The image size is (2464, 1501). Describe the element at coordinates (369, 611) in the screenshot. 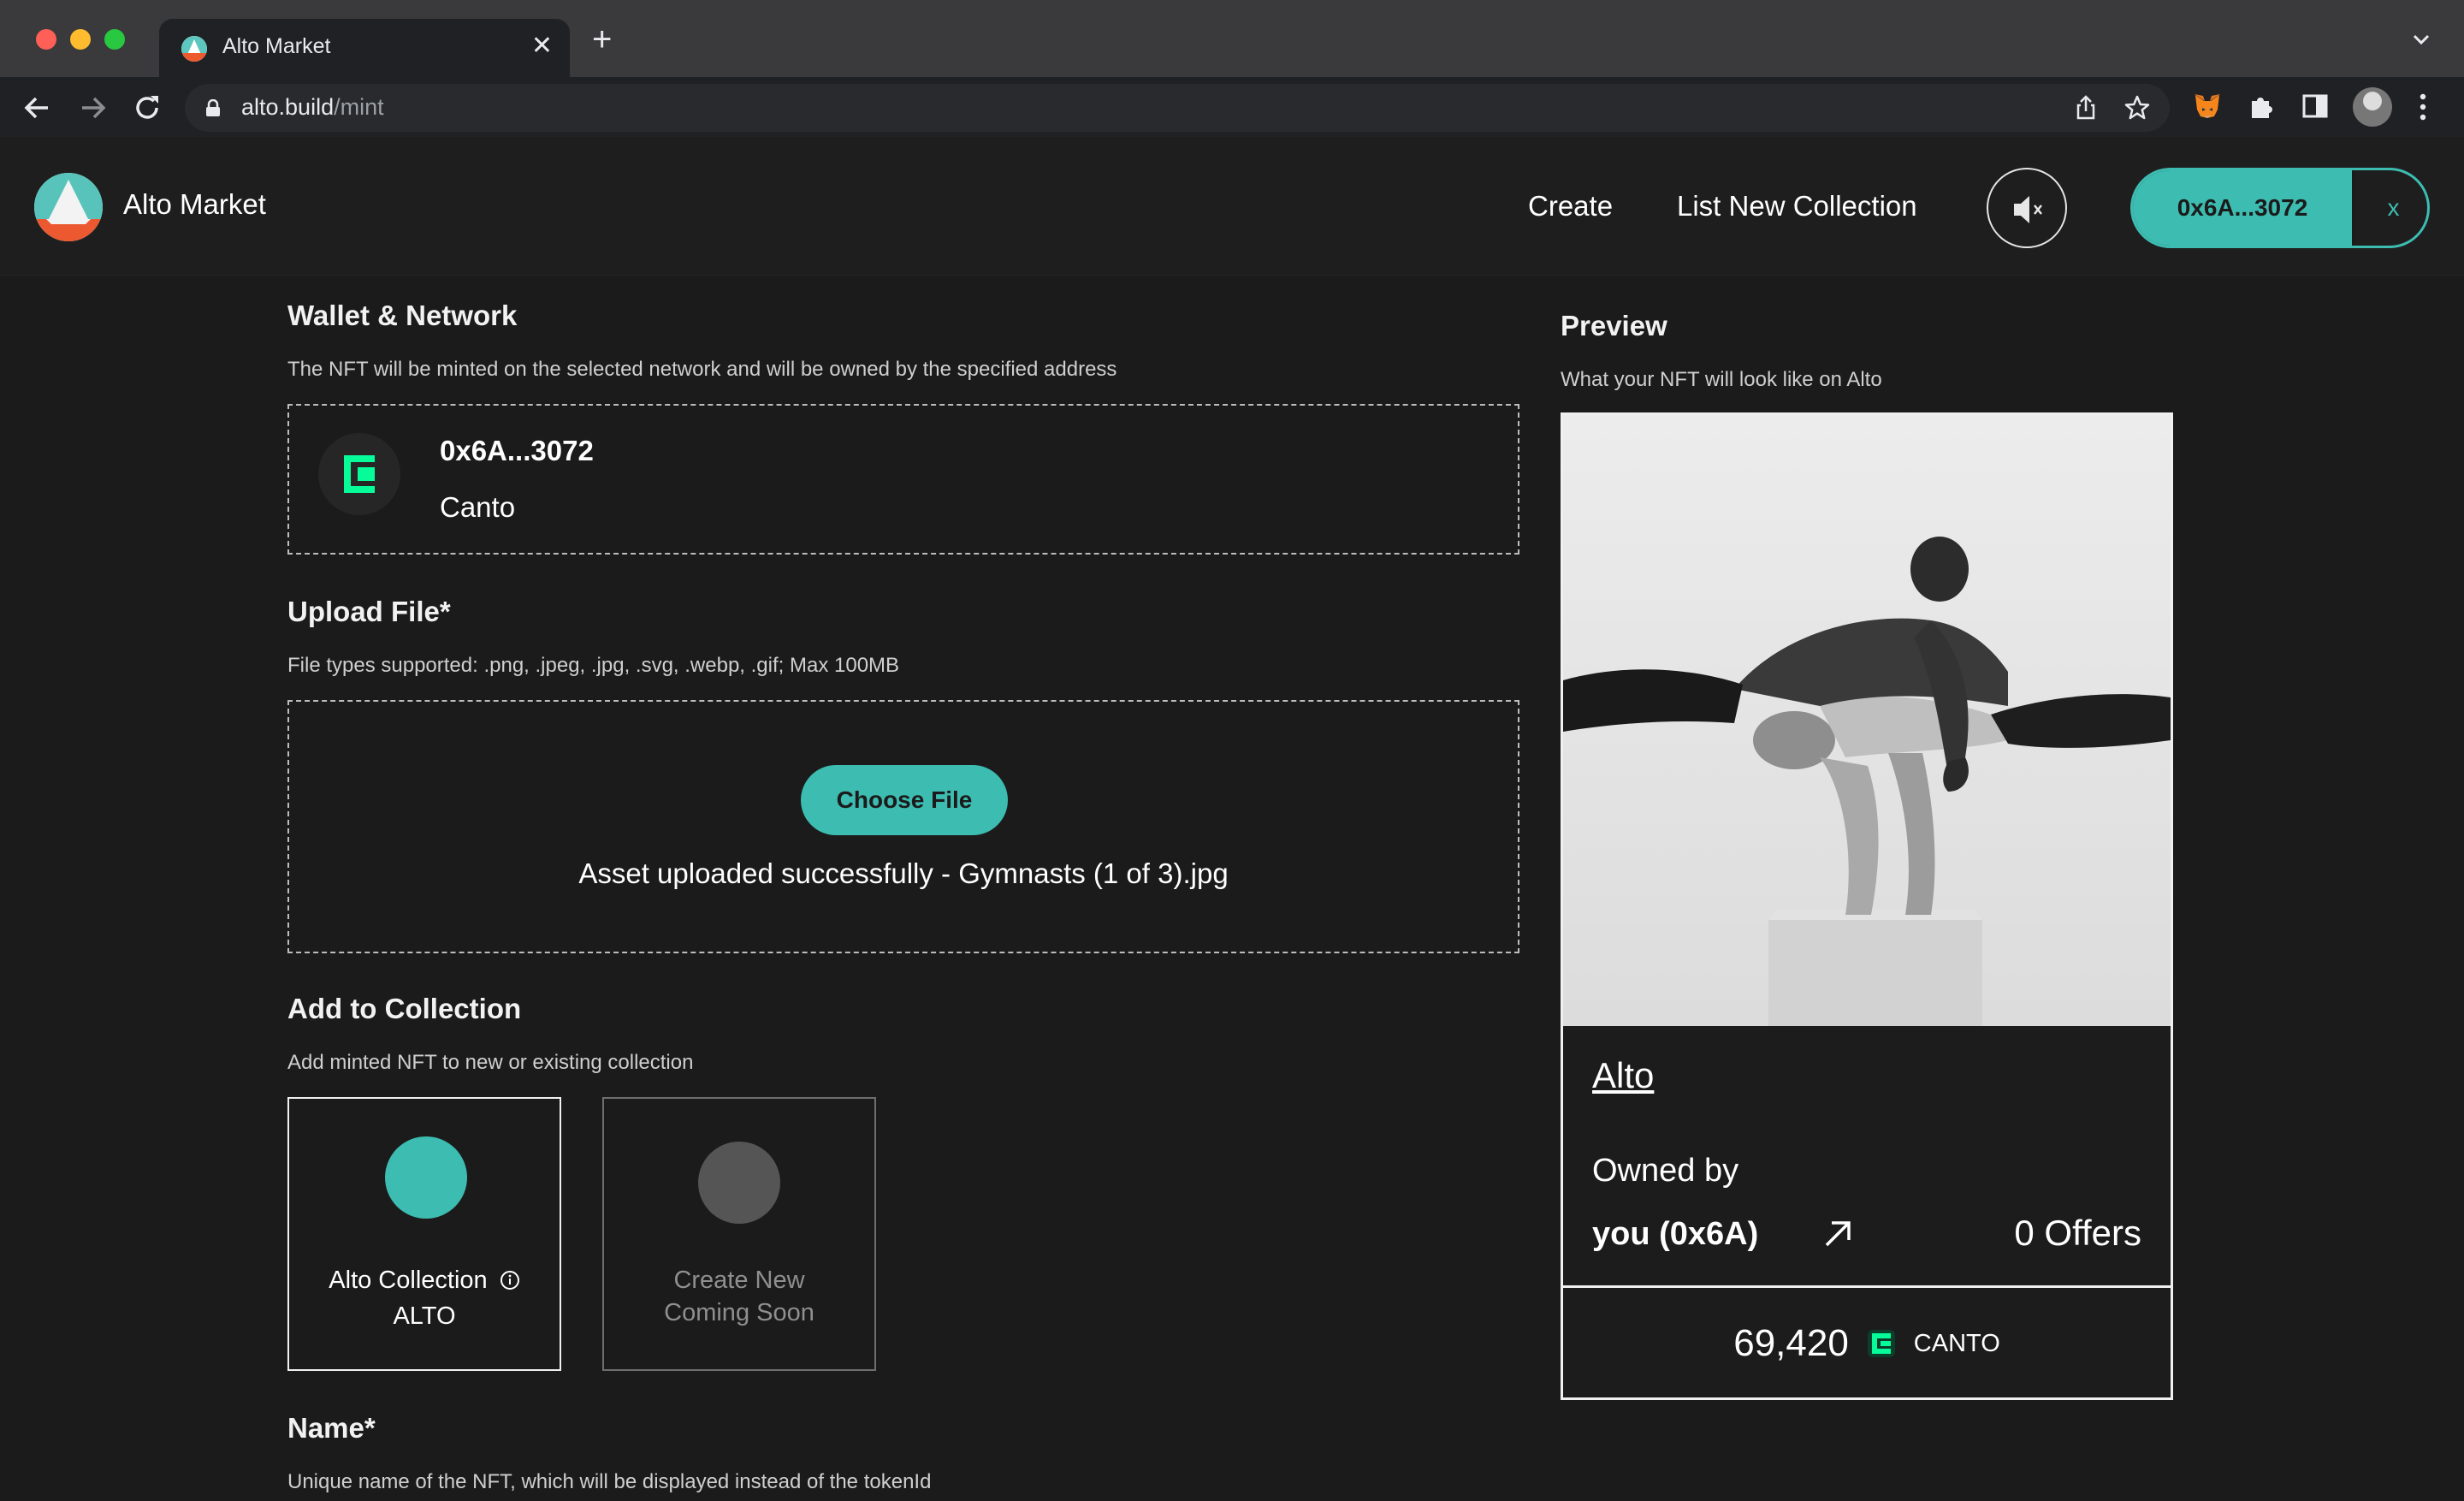

I see `upload-file-title: Upload File*` at that location.